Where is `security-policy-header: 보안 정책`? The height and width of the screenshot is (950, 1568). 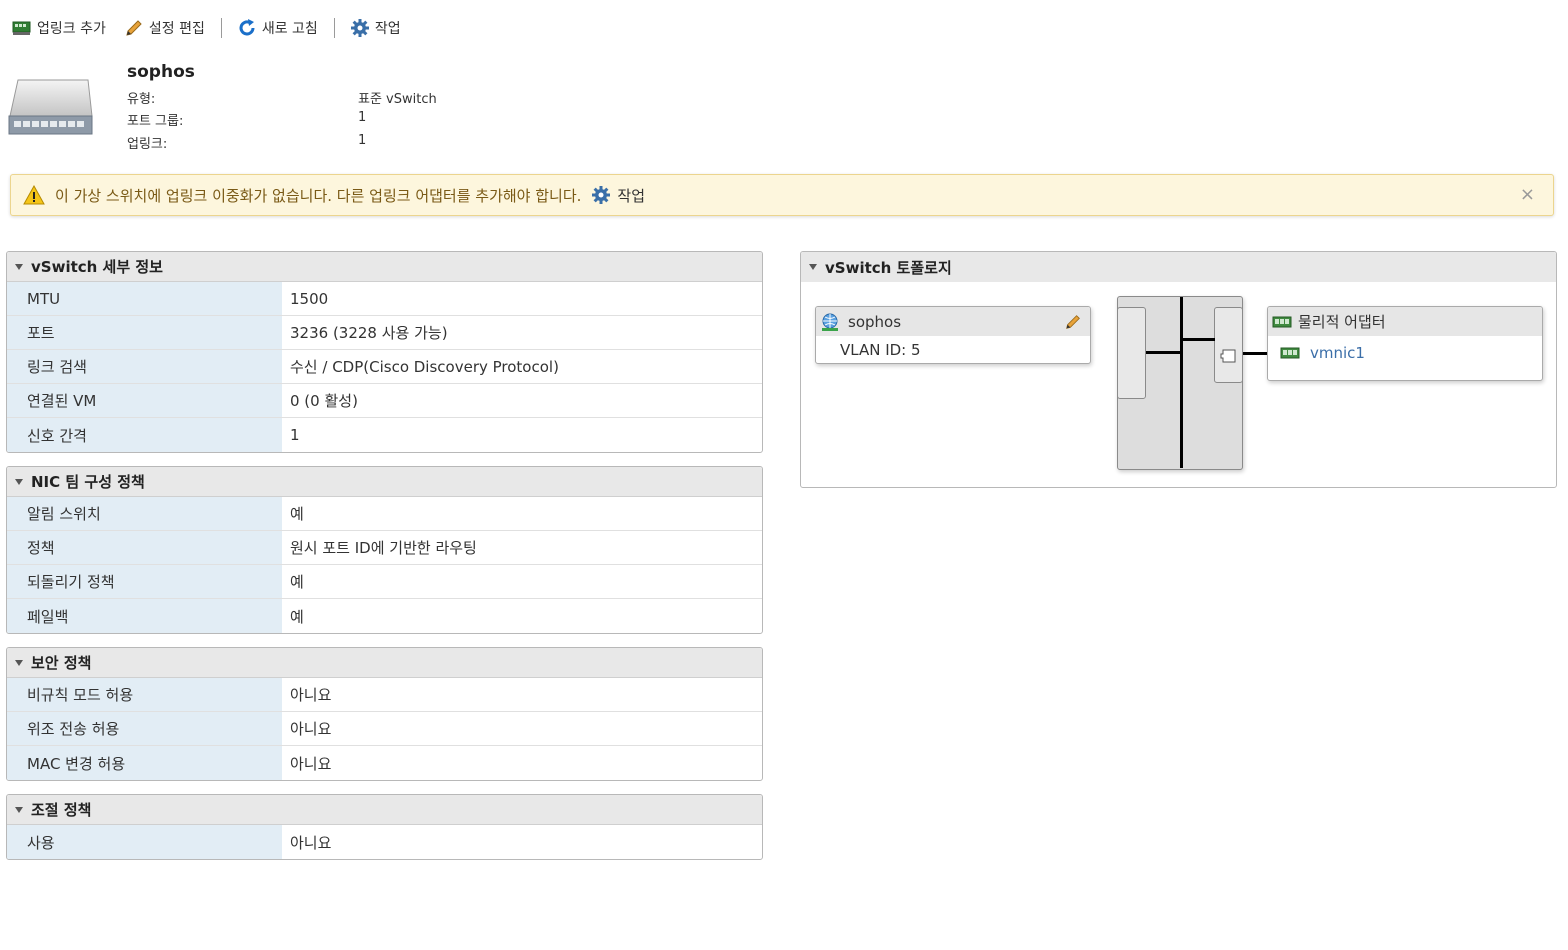 security-policy-header: 보안 정책 is located at coordinates (384, 663).